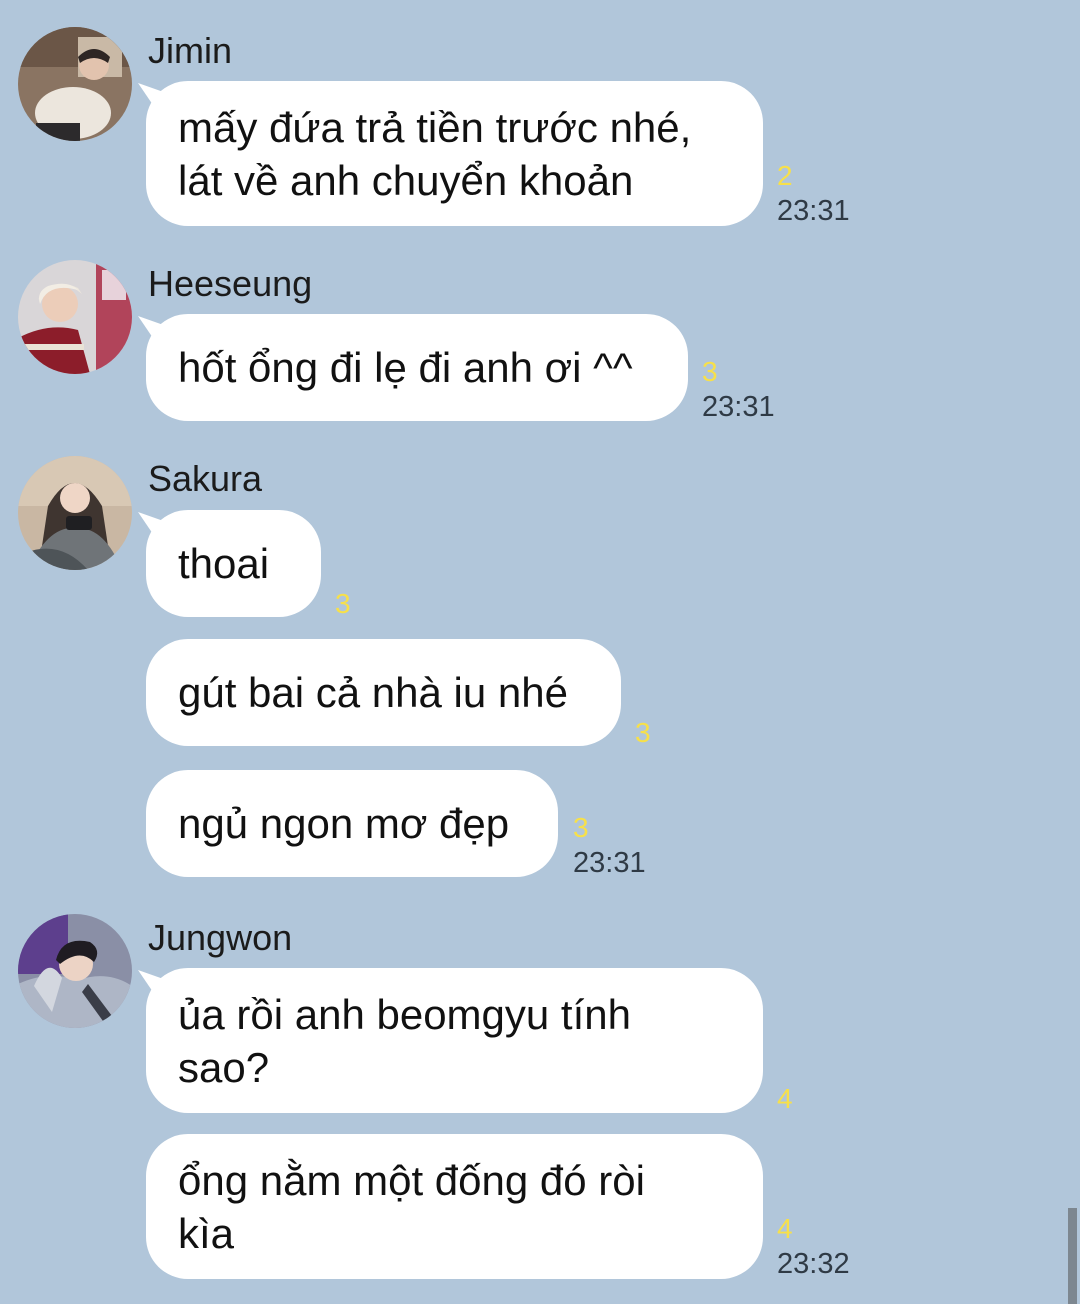 The height and width of the screenshot is (1304, 1080). I want to click on message-text: hốt ổng đi lẹ đi anh ơi ^^, so click(405, 367).